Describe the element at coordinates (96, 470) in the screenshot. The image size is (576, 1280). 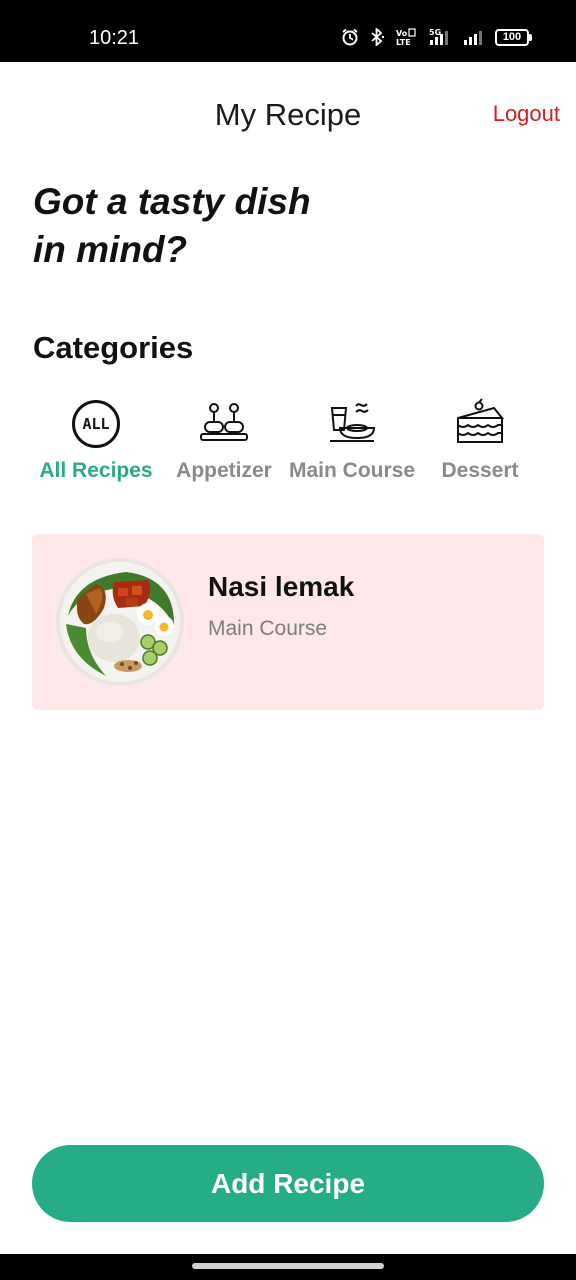
I see `category-label: All Recipes` at that location.